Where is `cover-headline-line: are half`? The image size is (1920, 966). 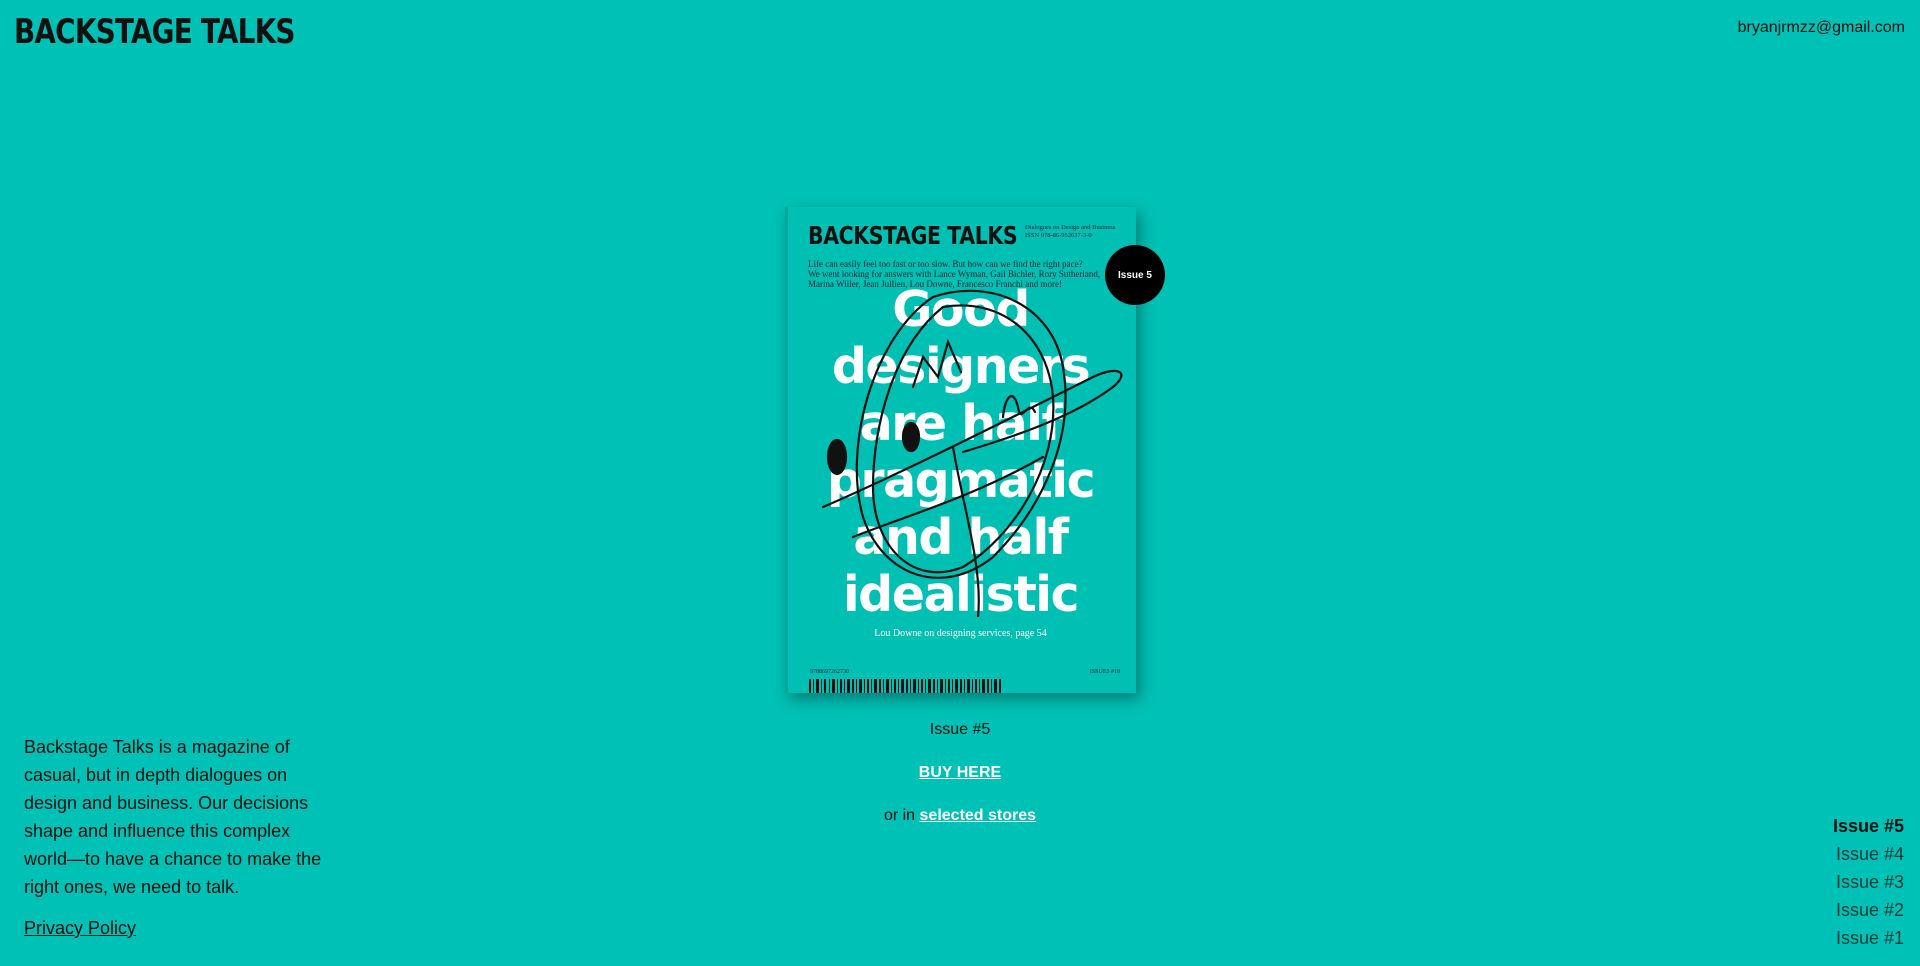
cover-headline-line: are half is located at coordinates (961, 423).